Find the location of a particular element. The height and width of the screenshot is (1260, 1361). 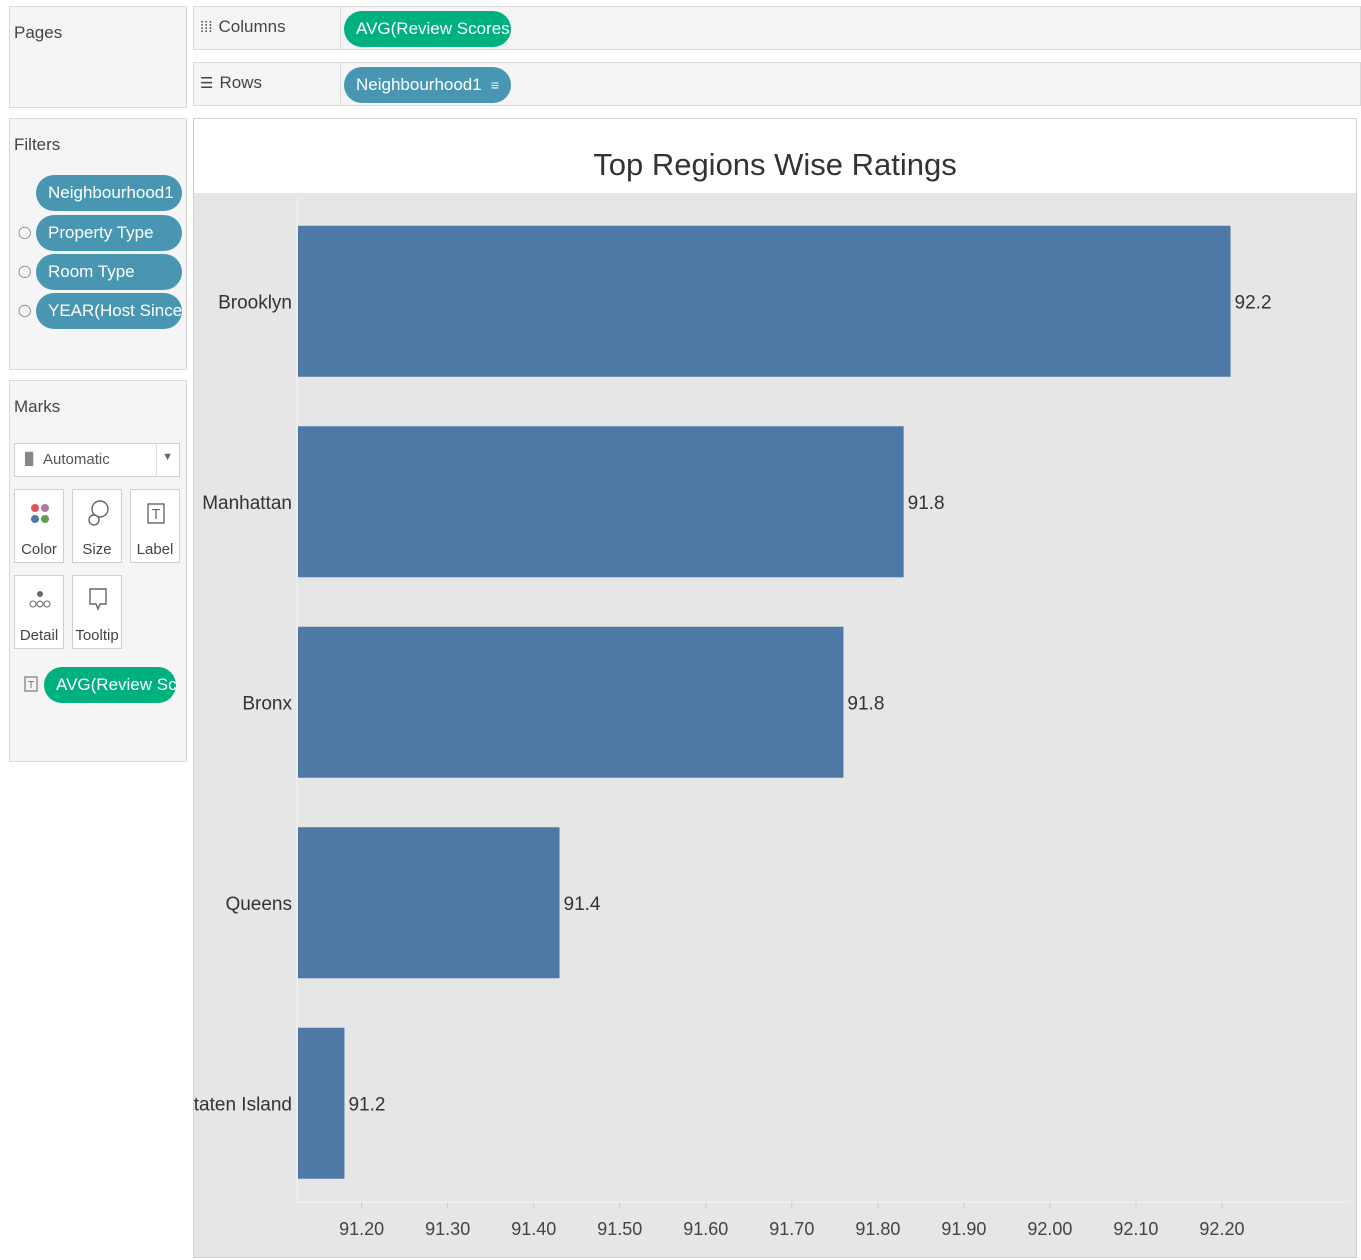

text-label-icon: T is located at coordinates (156, 513).